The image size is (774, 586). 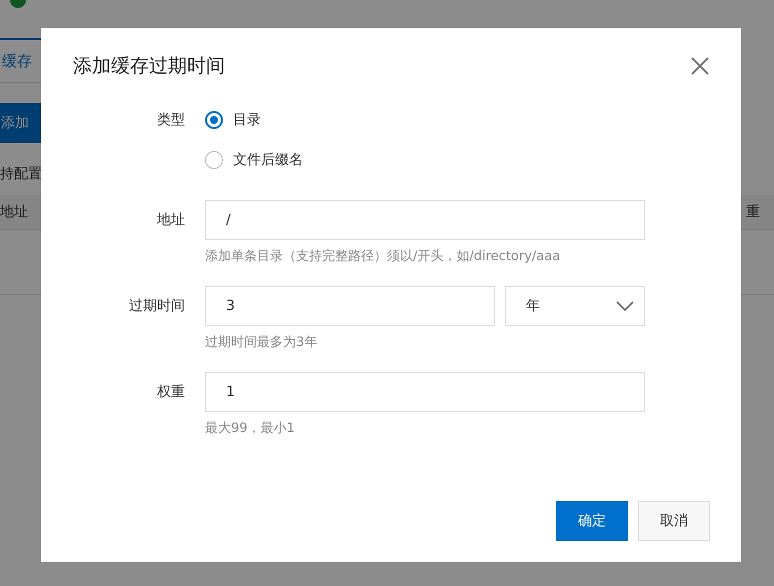 What do you see at coordinates (149, 66) in the screenshot?
I see `dialog-title: 添加缓存过期时间` at bounding box center [149, 66].